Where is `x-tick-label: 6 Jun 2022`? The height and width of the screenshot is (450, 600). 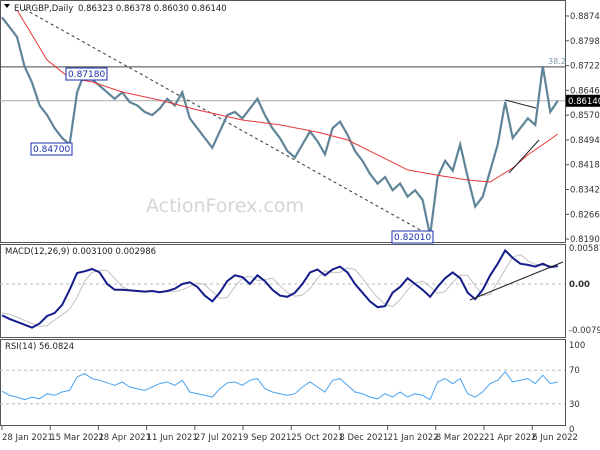 x-tick-label: 6 Jun 2022 is located at coordinates (555, 438).